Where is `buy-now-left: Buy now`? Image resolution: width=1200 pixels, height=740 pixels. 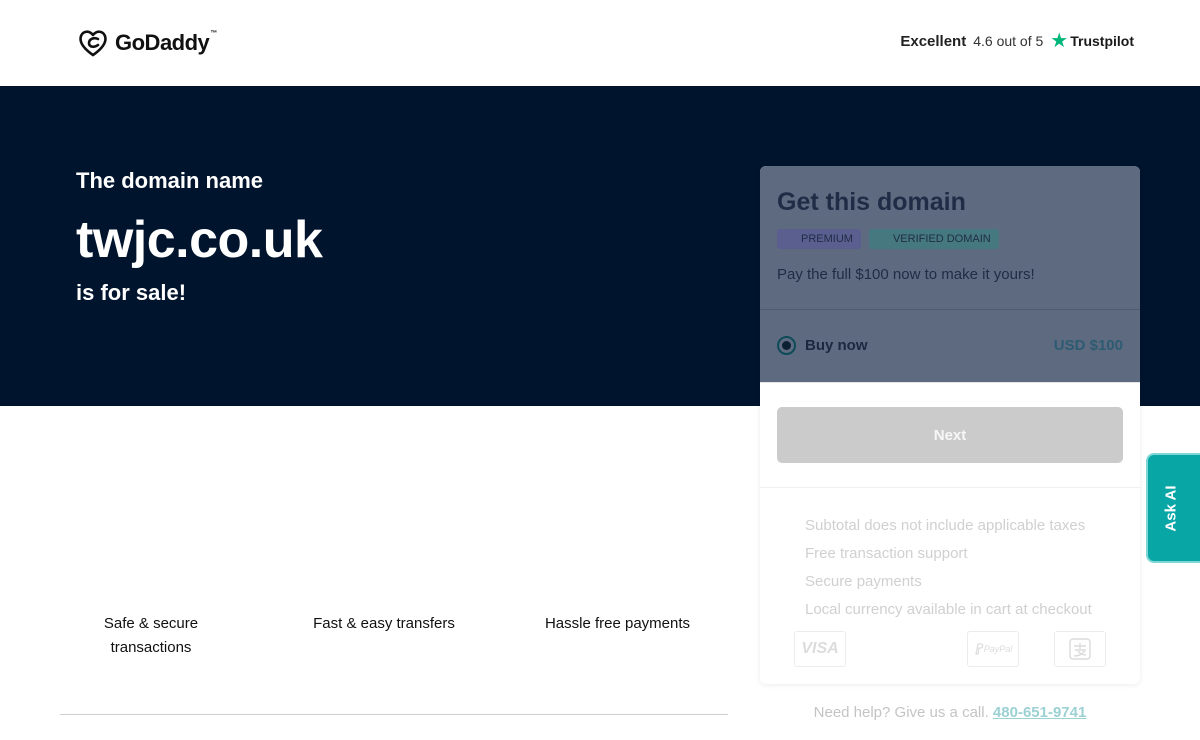 buy-now-left: Buy now is located at coordinates (822, 345).